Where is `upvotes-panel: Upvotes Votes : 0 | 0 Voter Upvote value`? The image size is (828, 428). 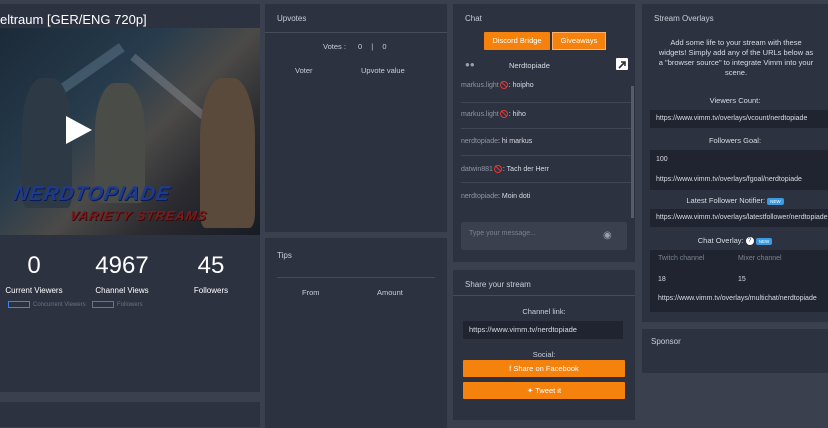
upvotes-panel: Upvotes Votes : 0 | 0 Voter Upvote value is located at coordinates (356, 118).